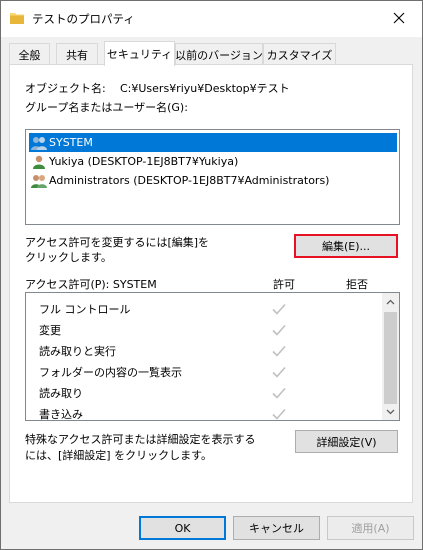 The width and height of the screenshot is (423, 550). I want to click on chevron-up-icon, so click(390, 301).